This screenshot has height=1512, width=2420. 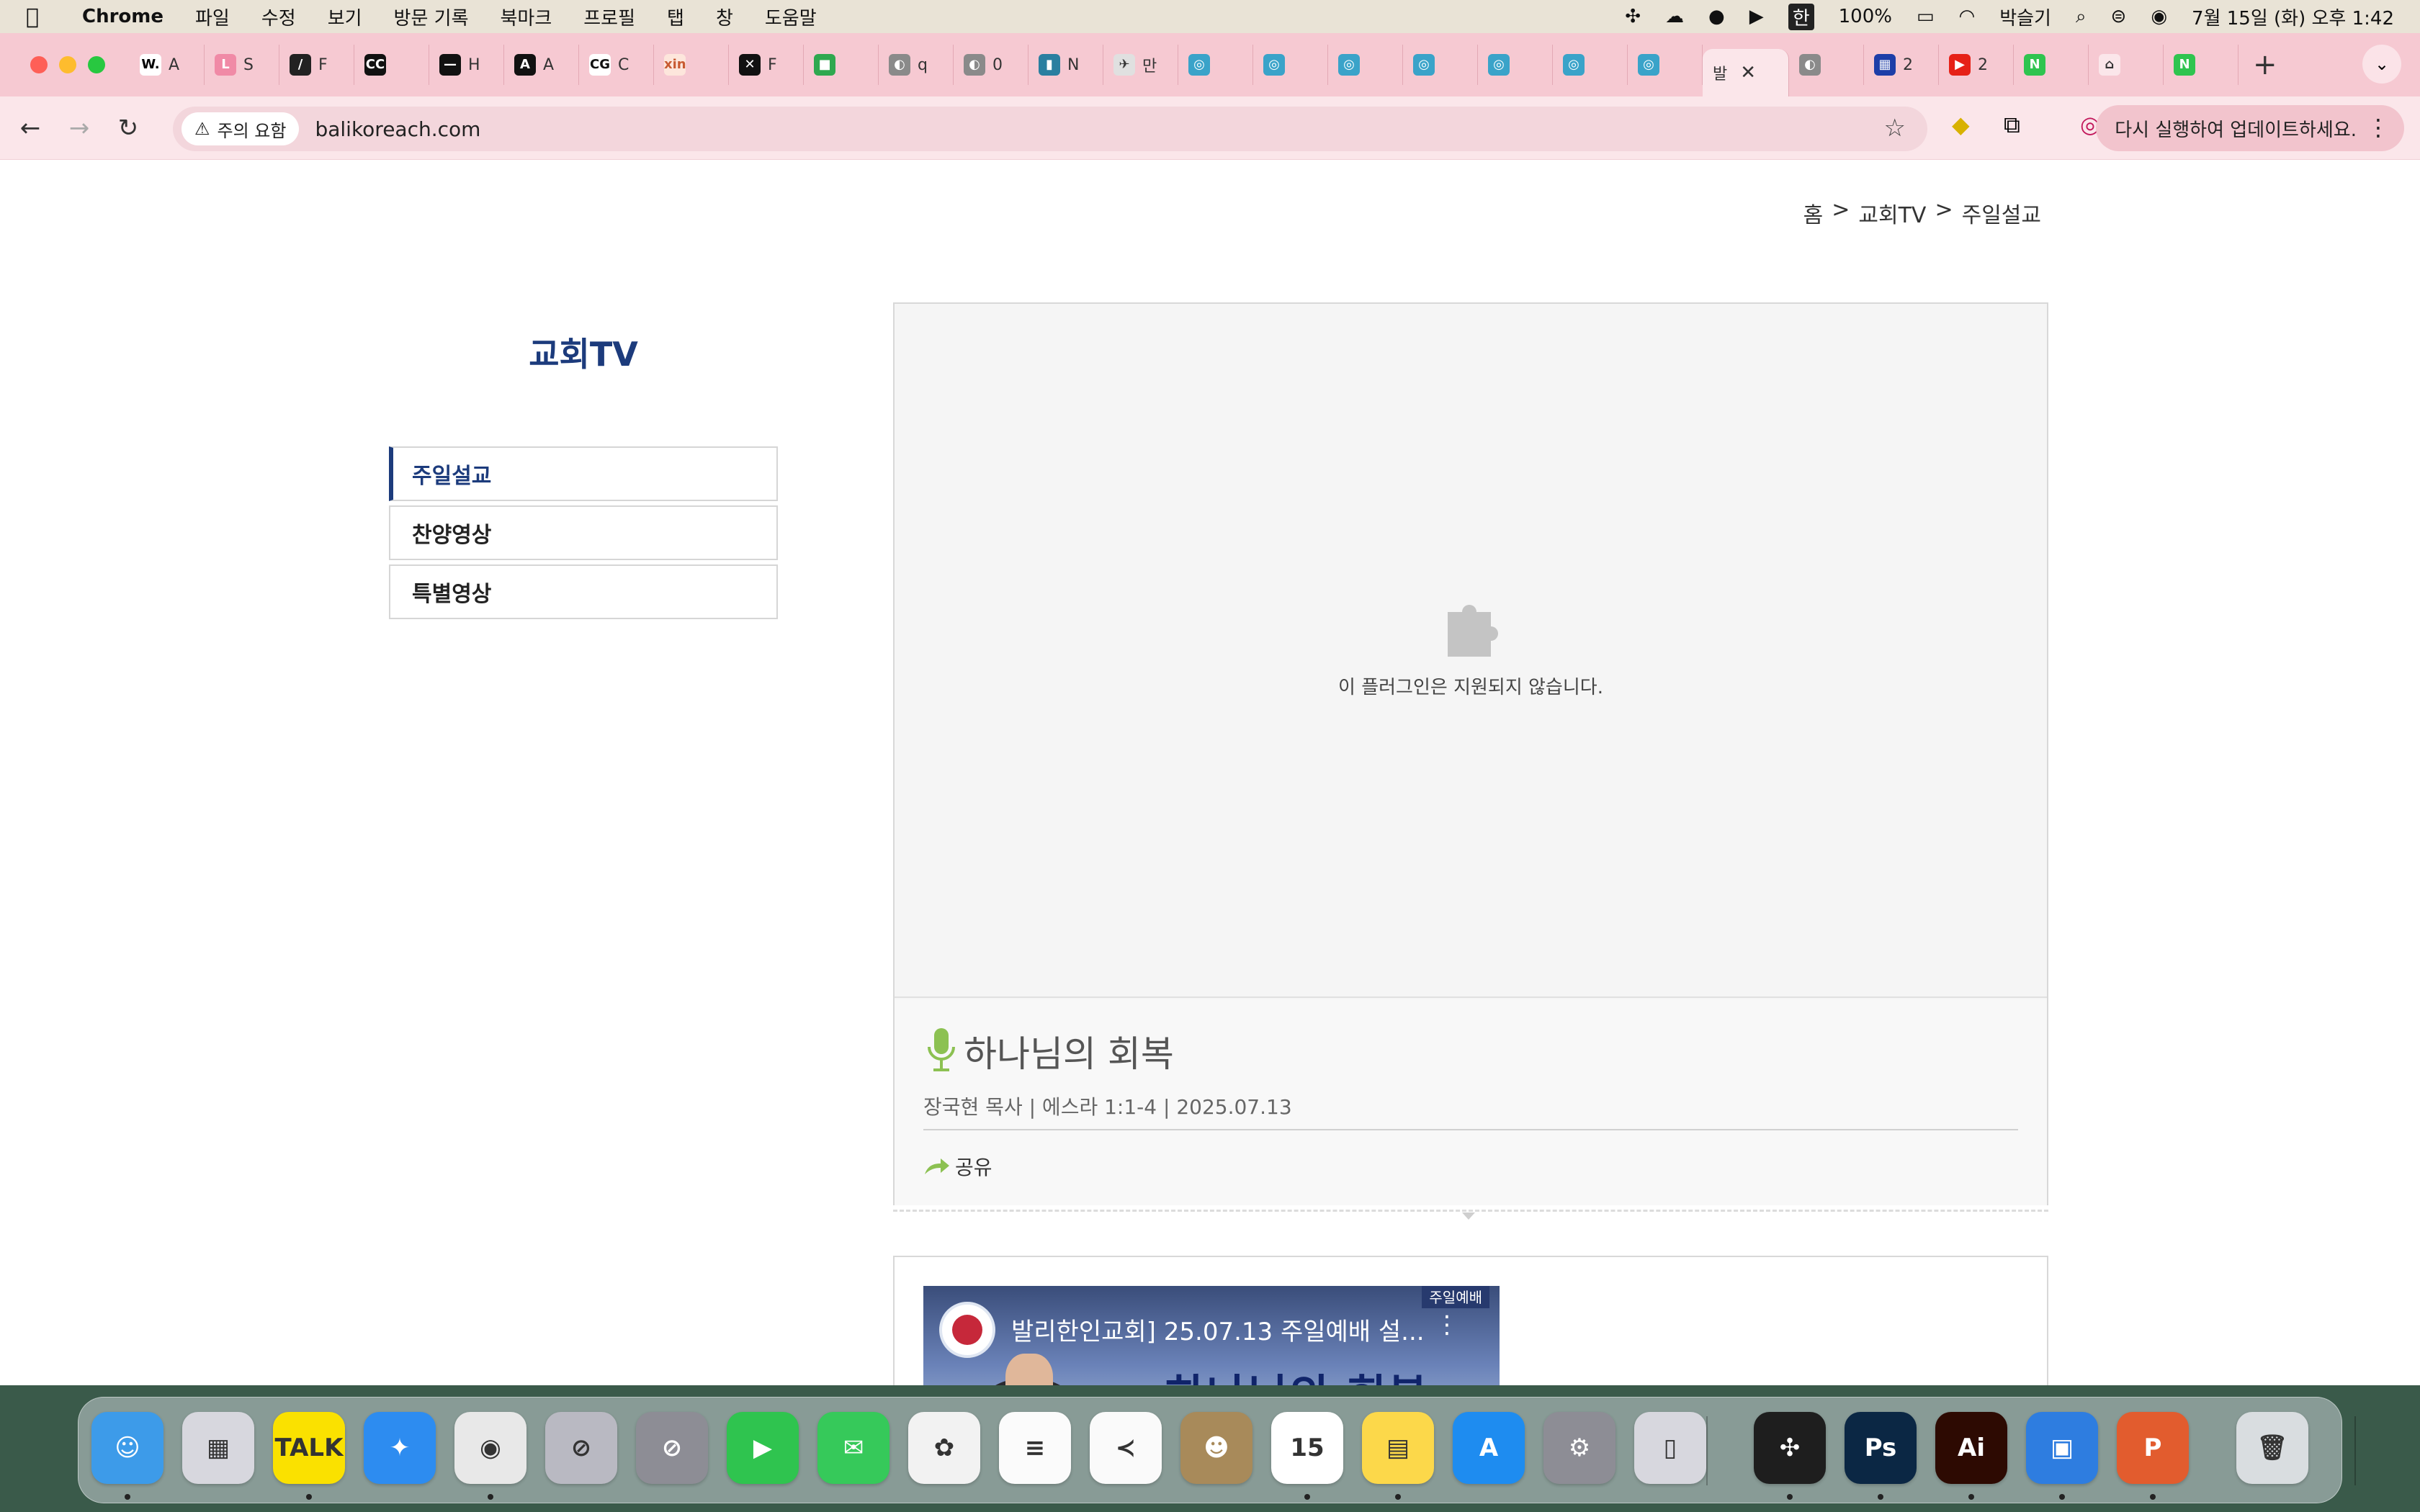 What do you see at coordinates (278, 17) in the screenshot?
I see `menu-edit: 수정` at bounding box center [278, 17].